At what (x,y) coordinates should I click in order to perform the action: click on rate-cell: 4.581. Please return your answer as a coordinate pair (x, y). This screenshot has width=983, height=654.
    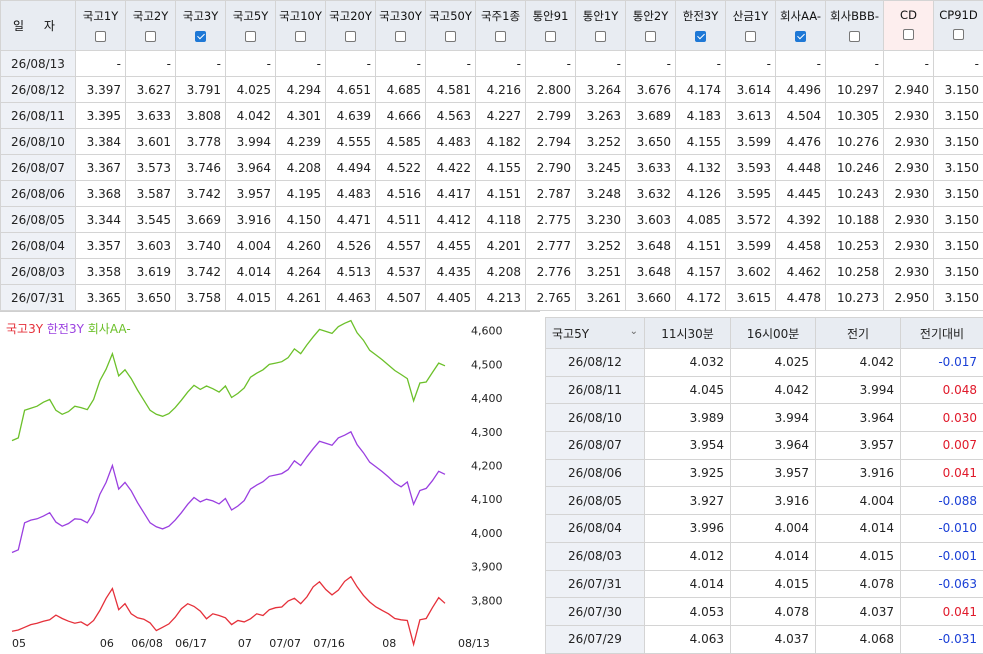
    Looking at the image, I should click on (451, 90).